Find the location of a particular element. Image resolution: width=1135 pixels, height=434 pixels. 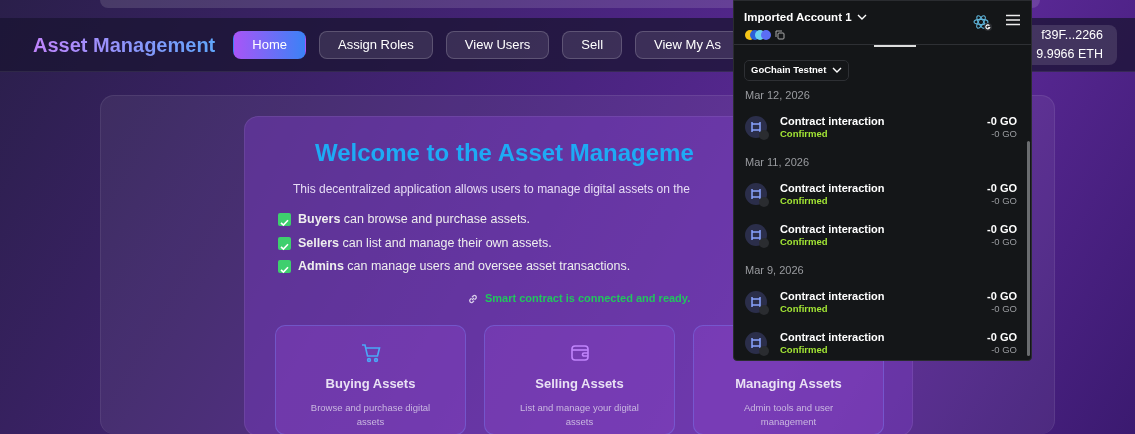

welcome-heading: Welcome to the Asset Manageme is located at coordinates (504, 153).